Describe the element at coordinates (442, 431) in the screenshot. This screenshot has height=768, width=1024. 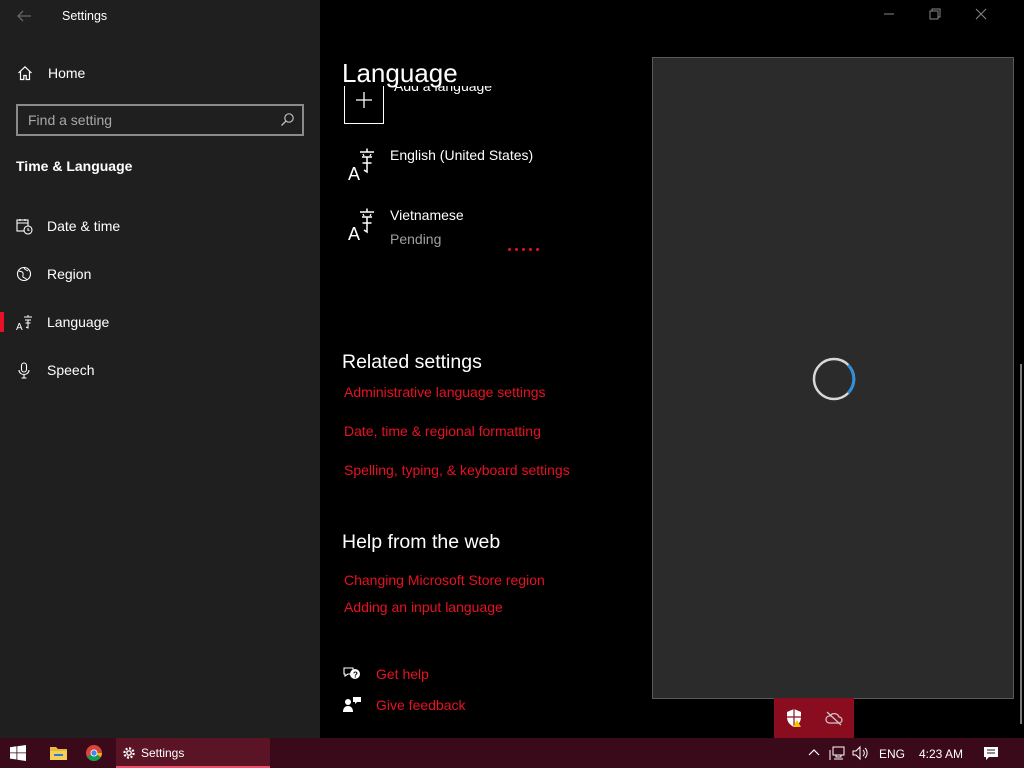
I see `link-date-time-regional: Date, time & regional formatting` at that location.